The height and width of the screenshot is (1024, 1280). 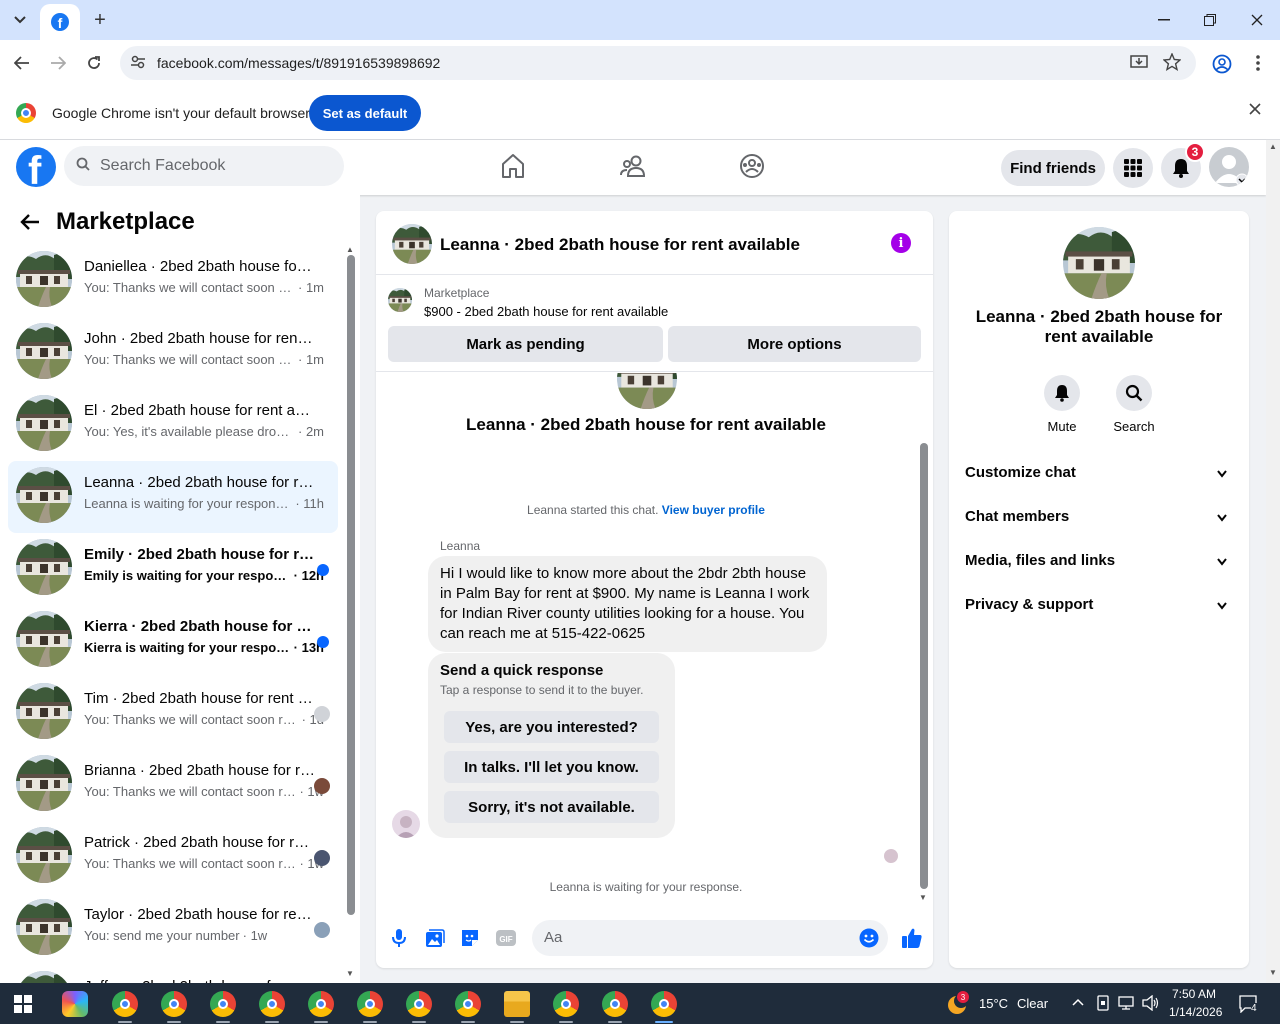 I want to click on running-indicator, so click(x=174, y=1022).